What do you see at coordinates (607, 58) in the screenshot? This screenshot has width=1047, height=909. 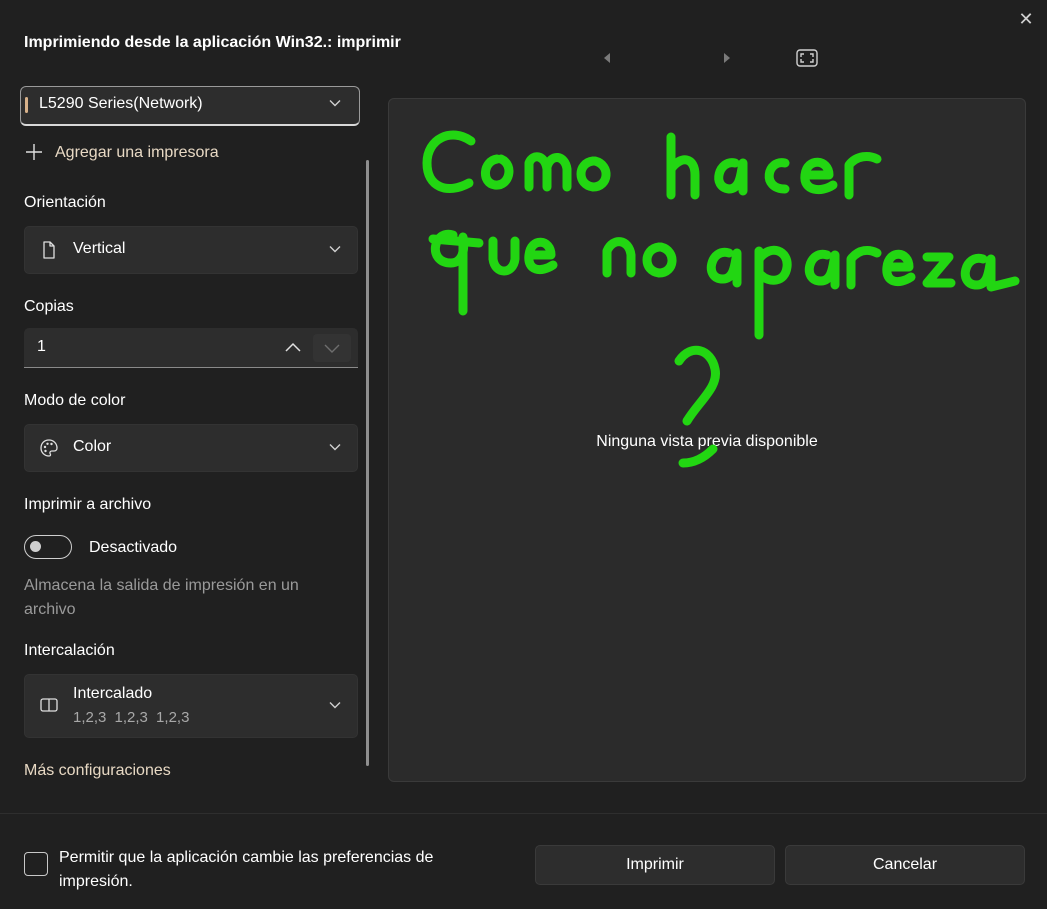 I see `previous-page-icon` at bounding box center [607, 58].